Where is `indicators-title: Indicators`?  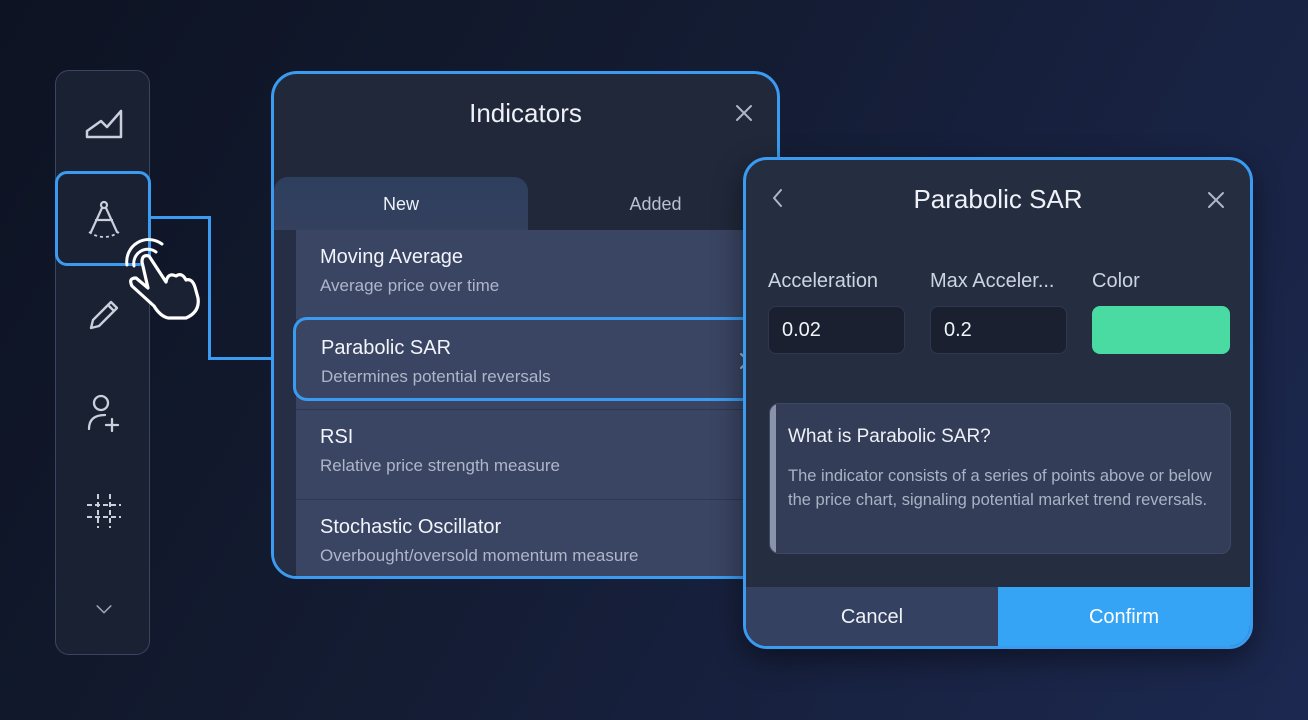 indicators-title: Indicators is located at coordinates (525, 113).